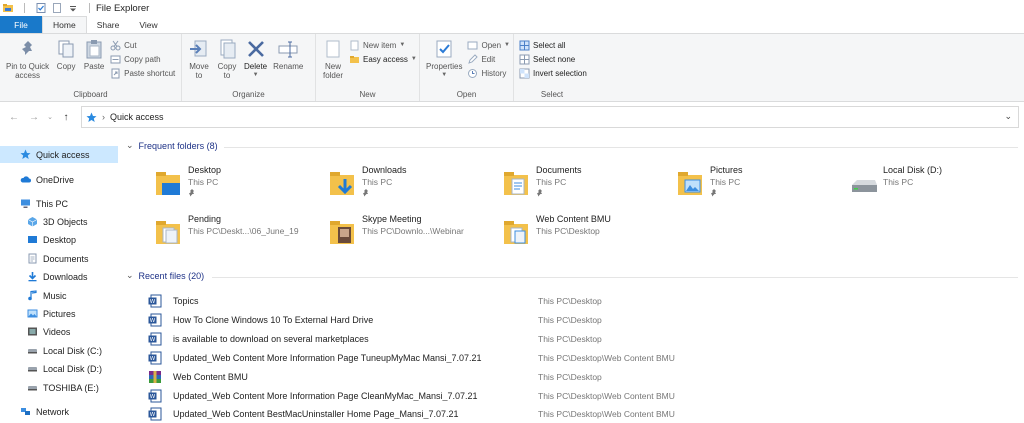 This screenshot has width=1024, height=423. Describe the element at coordinates (573, 219) in the screenshot. I see `folder-name: Web Content BMU` at that location.